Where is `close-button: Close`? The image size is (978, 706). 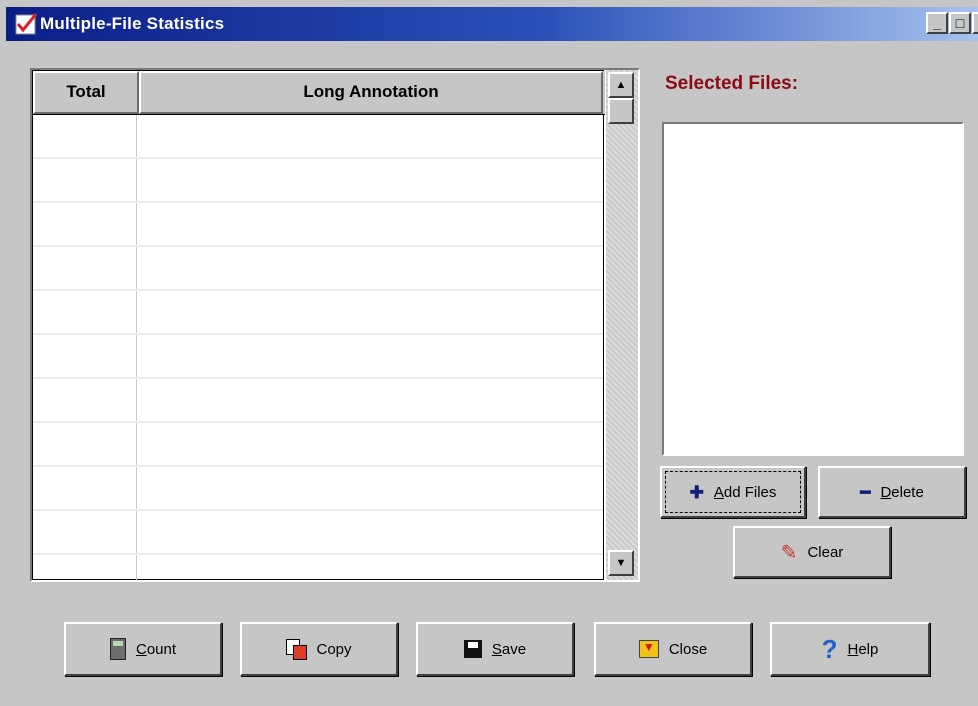 close-button: Close is located at coordinates (673, 649).